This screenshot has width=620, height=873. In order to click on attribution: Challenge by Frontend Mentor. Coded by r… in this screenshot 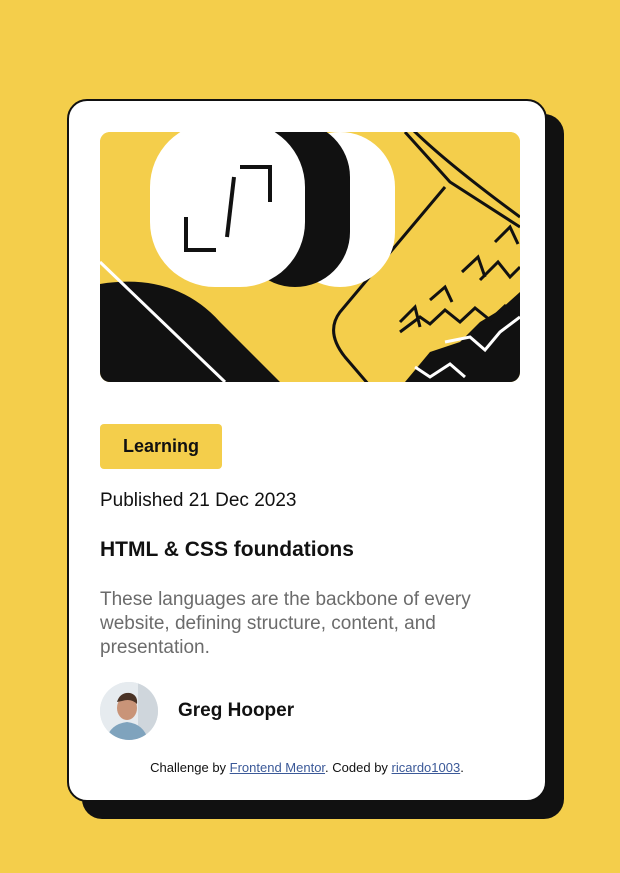, I will do `click(307, 767)`.